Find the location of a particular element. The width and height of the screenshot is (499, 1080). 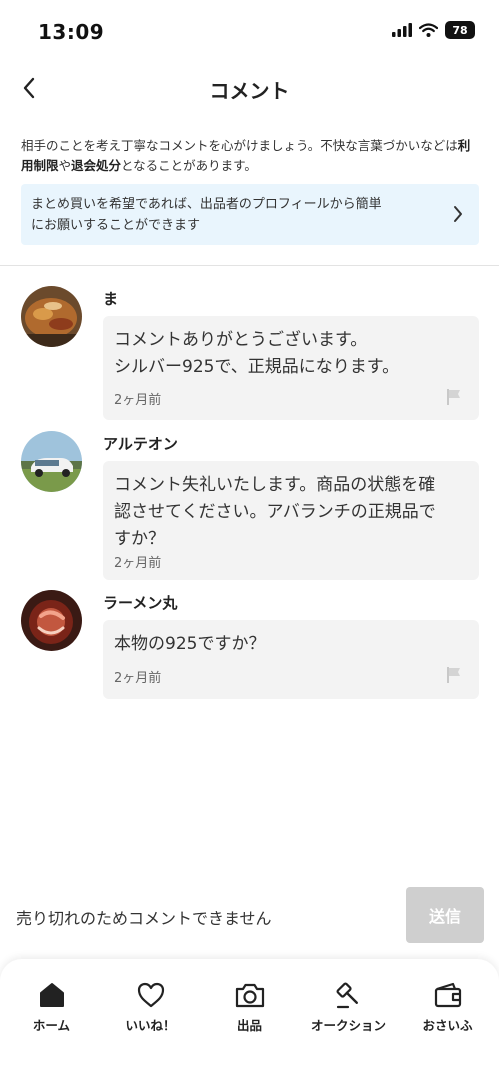

status-icons: 78 is located at coordinates (433, 30).